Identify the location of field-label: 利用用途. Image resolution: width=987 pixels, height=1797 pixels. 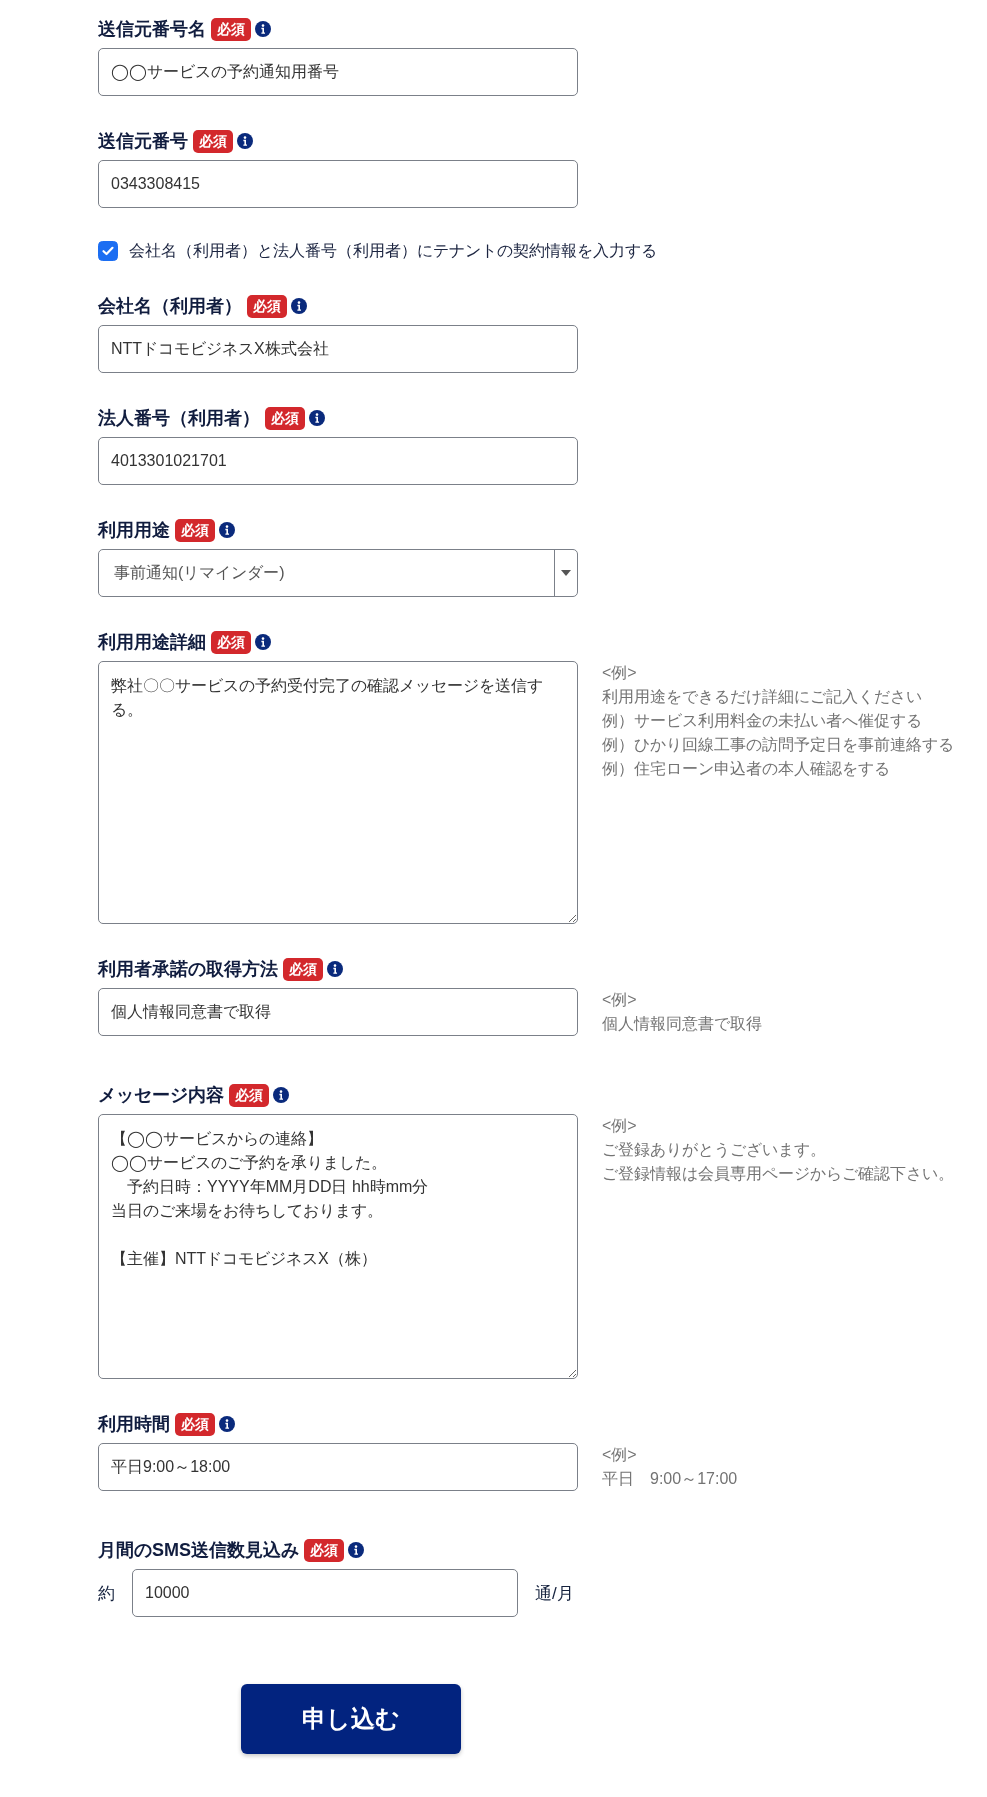
(134, 530).